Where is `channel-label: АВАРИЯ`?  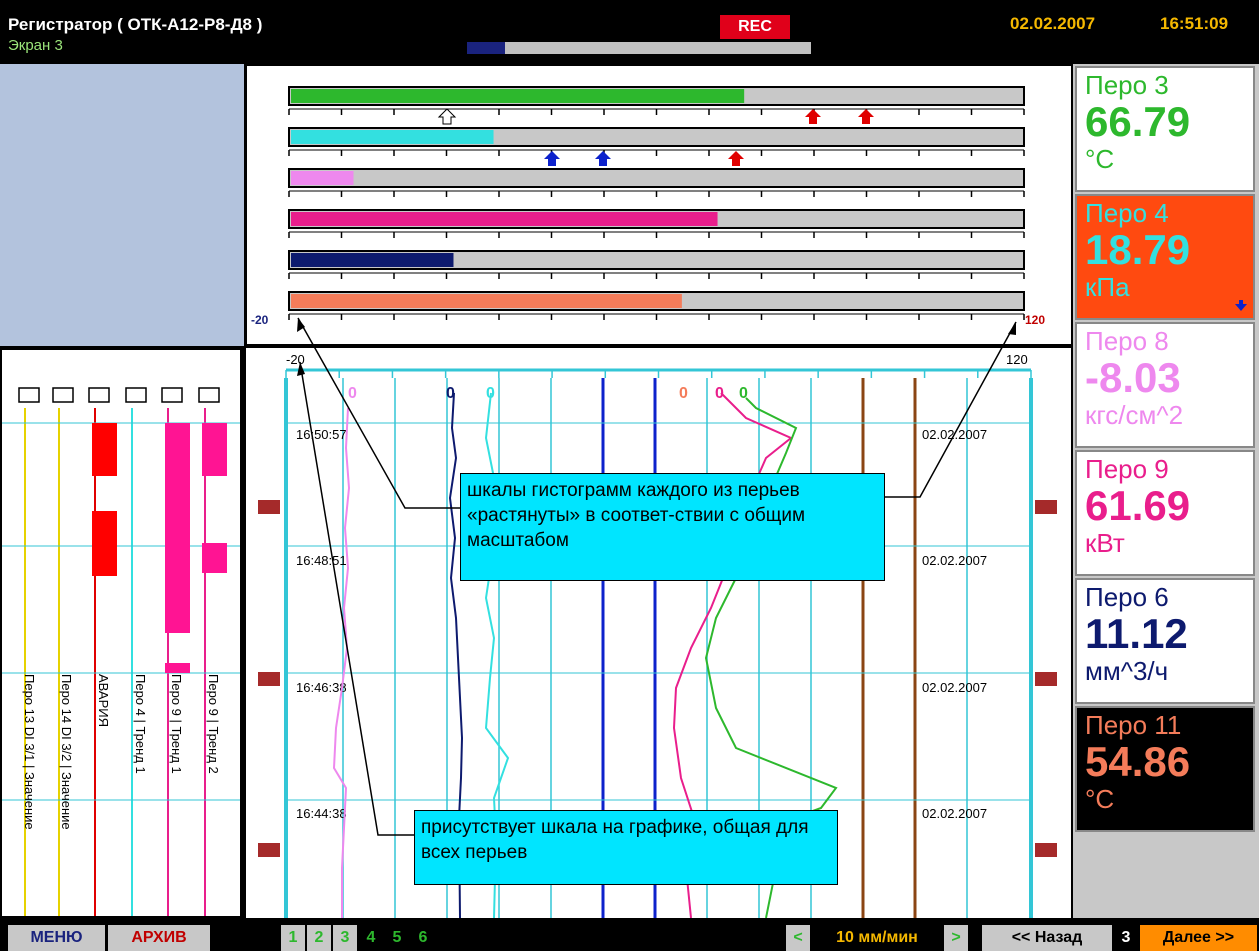
channel-label: АВАРИЯ is located at coordinates (103, 700).